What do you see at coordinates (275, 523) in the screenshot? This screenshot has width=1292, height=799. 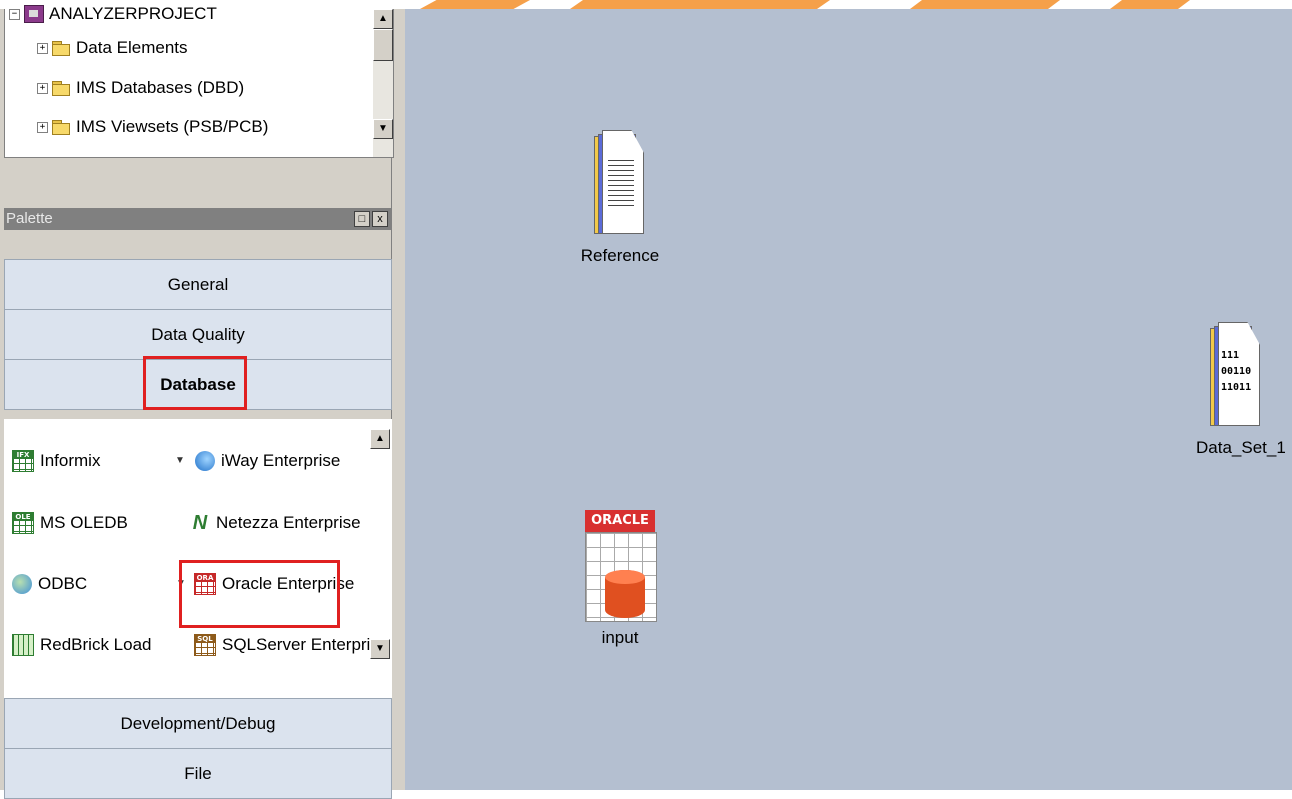 I see `palette-item-netezza: N Netezza Enterprise` at bounding box center [275, 523].